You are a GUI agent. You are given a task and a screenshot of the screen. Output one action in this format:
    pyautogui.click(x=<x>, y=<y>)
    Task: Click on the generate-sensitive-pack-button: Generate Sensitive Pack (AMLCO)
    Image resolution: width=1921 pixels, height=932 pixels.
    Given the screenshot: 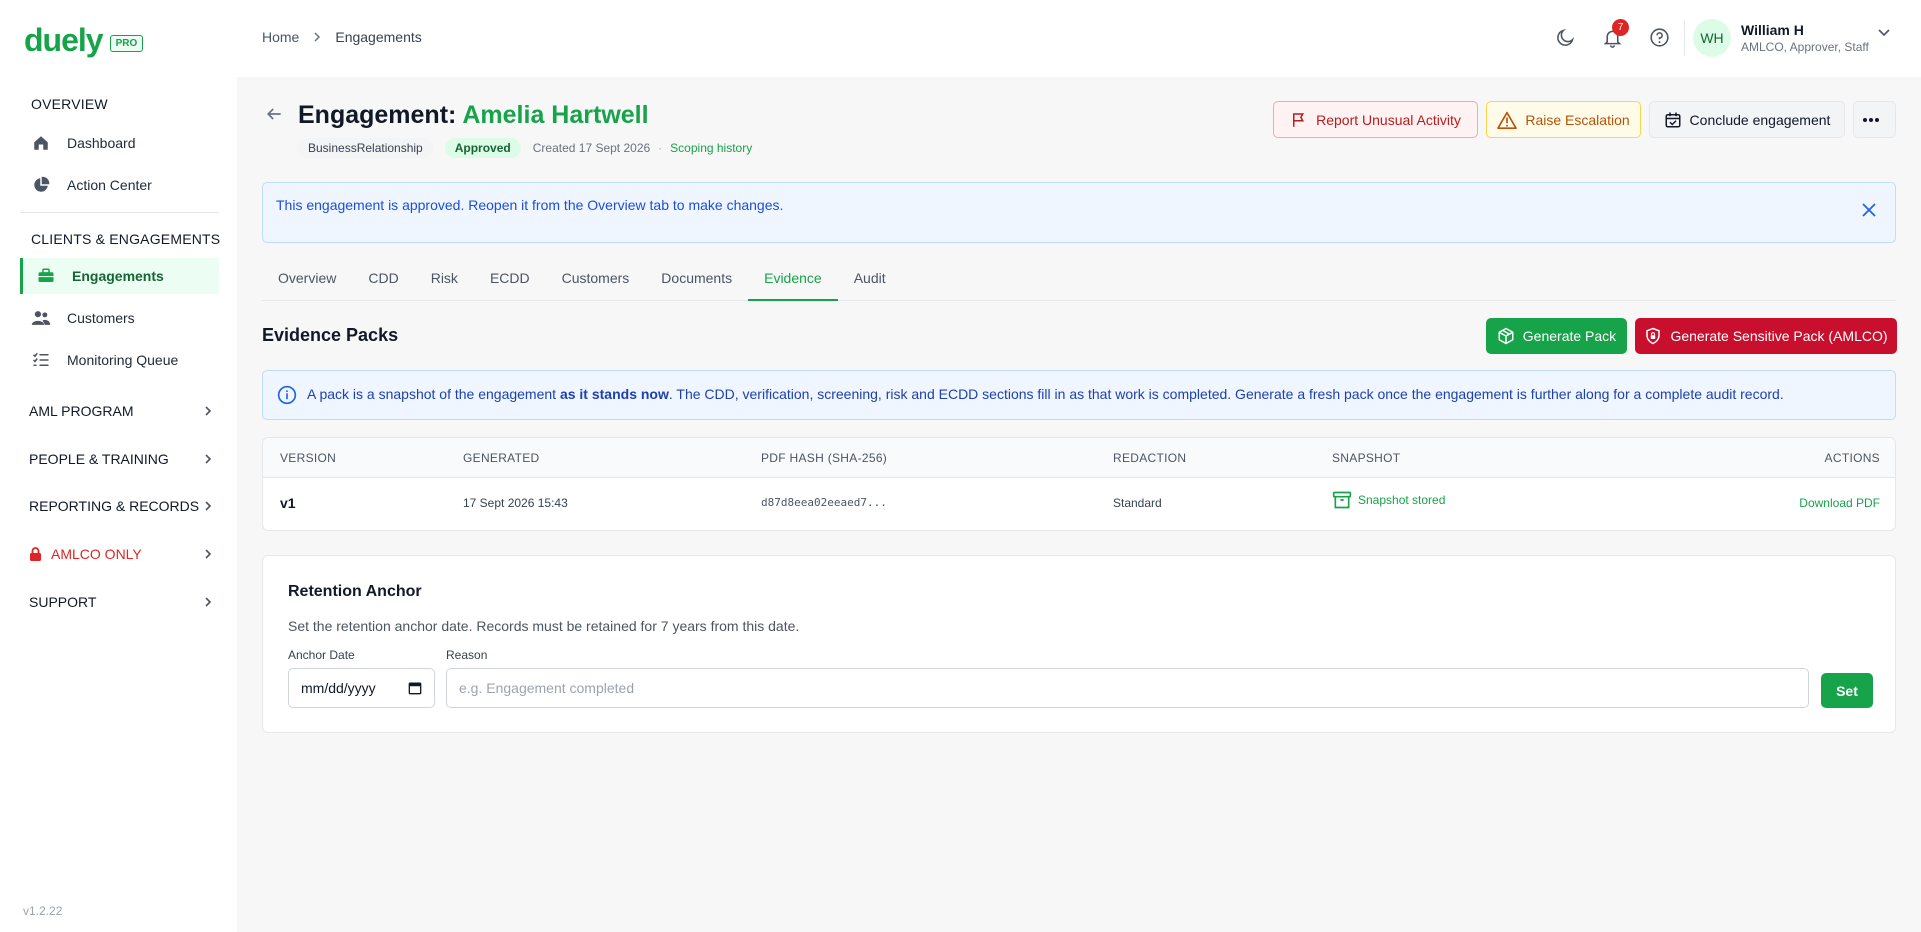 What is the action you would take?
    pyautogui.click(x=1766, y=336)
    